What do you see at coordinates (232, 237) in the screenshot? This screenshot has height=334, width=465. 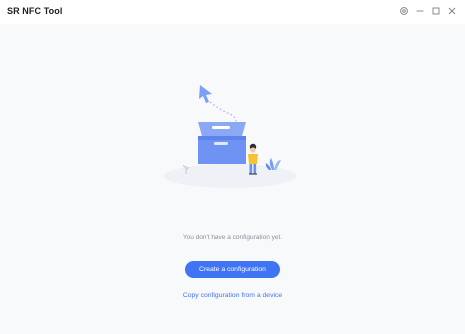 I see `empty-state-message: You don't have a configuration yet.` at bounding box center [232, 237].